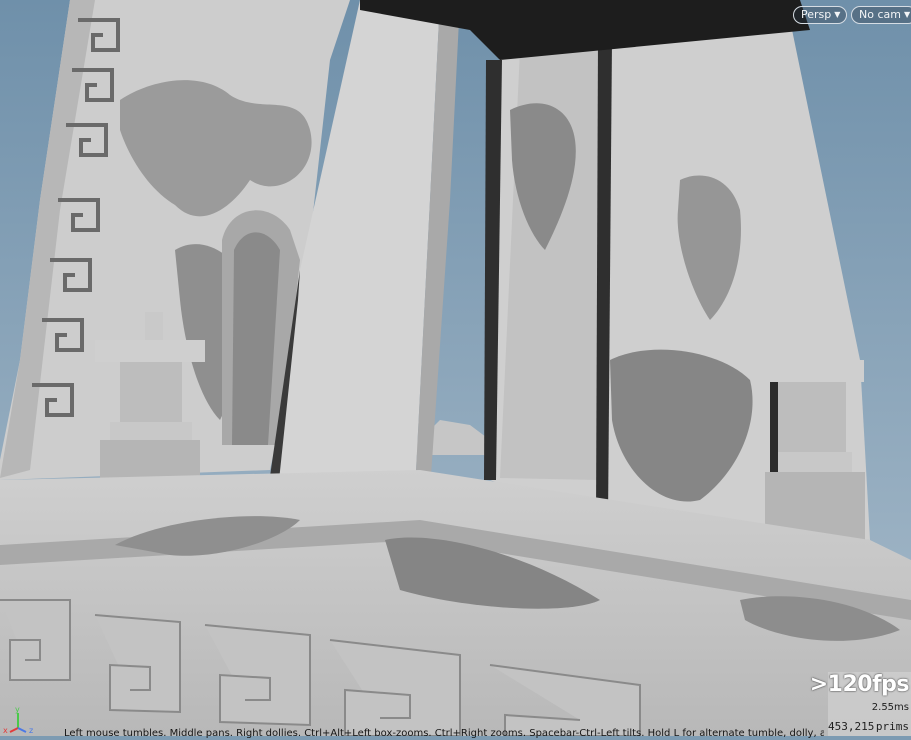 The image size is (911, 740). I want to click on camera-label: No cam, so click(880, 14).